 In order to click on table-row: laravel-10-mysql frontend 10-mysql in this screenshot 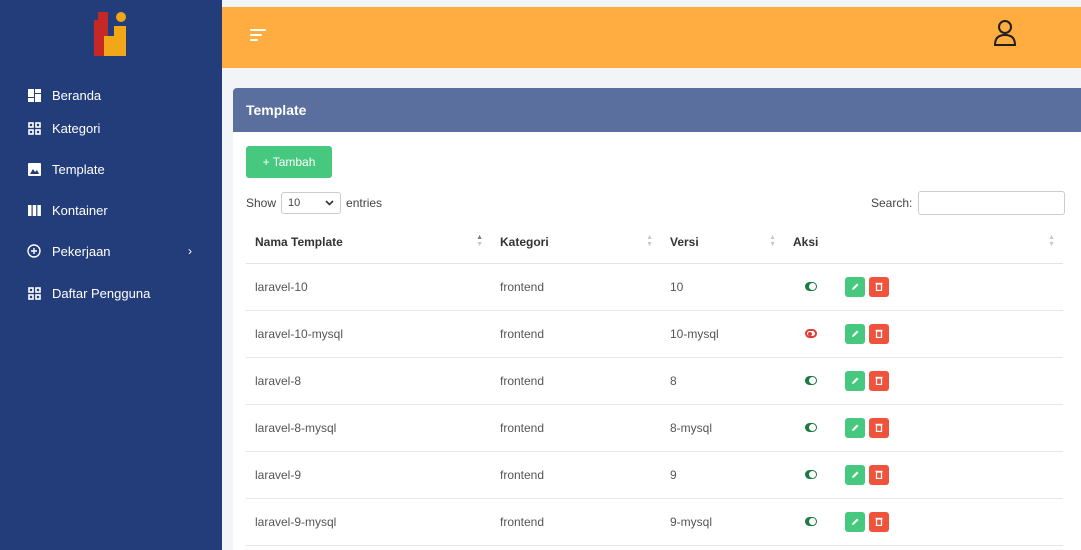, I will do `click(654, 334)`.